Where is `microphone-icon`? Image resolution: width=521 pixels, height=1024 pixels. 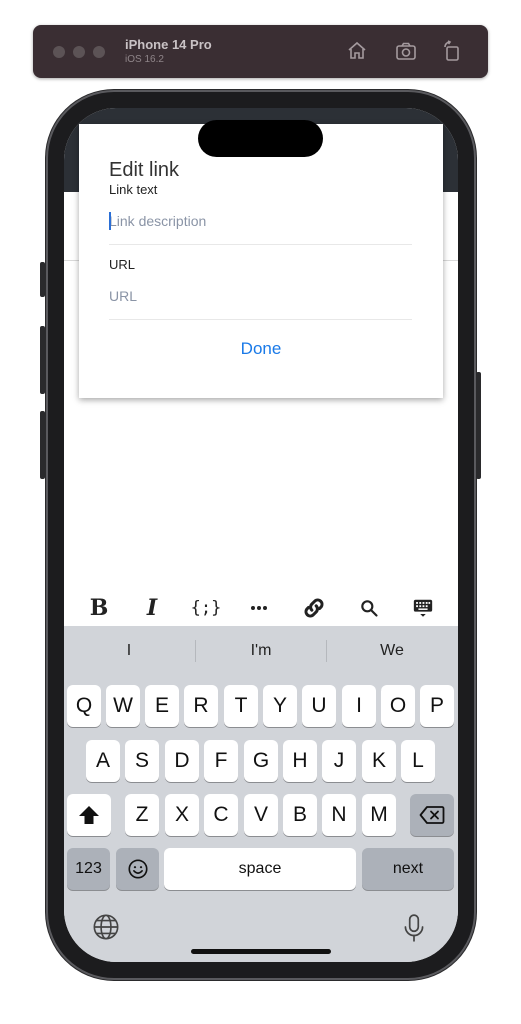 microphone-icon is located at coordinates (414, 928).